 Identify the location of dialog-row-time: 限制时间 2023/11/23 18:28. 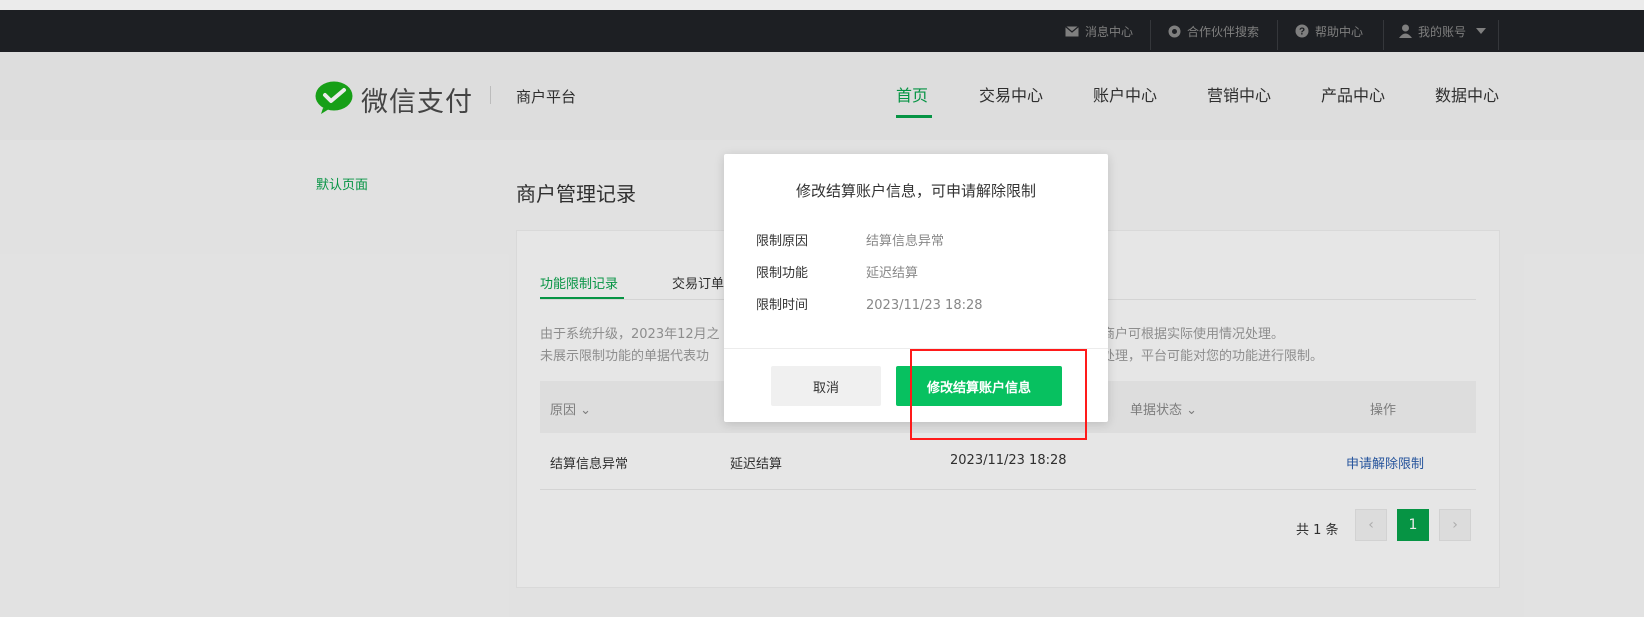
(869, 303).